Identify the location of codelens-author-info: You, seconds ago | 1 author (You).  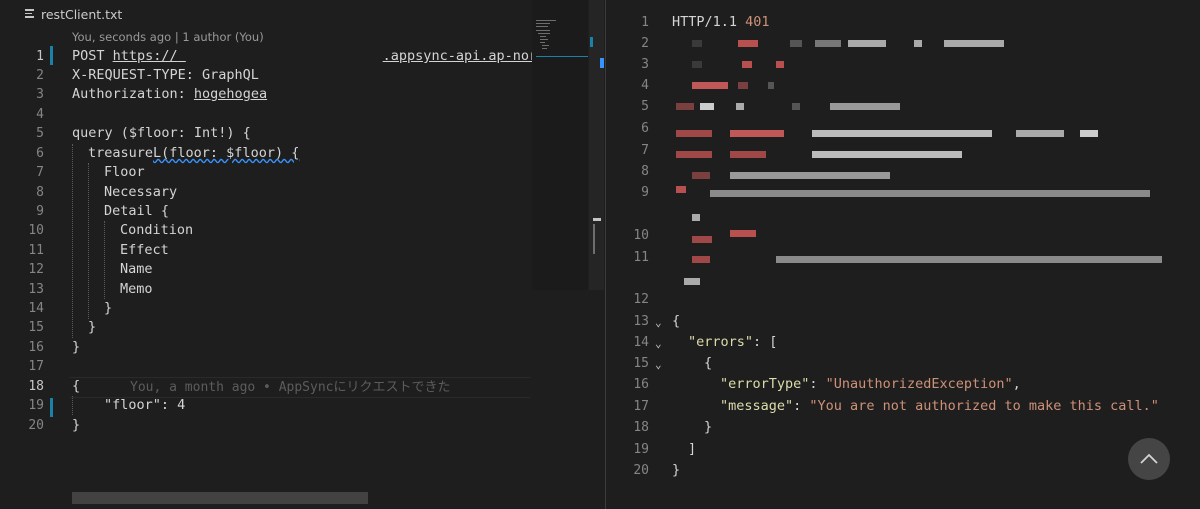
(168, 37).